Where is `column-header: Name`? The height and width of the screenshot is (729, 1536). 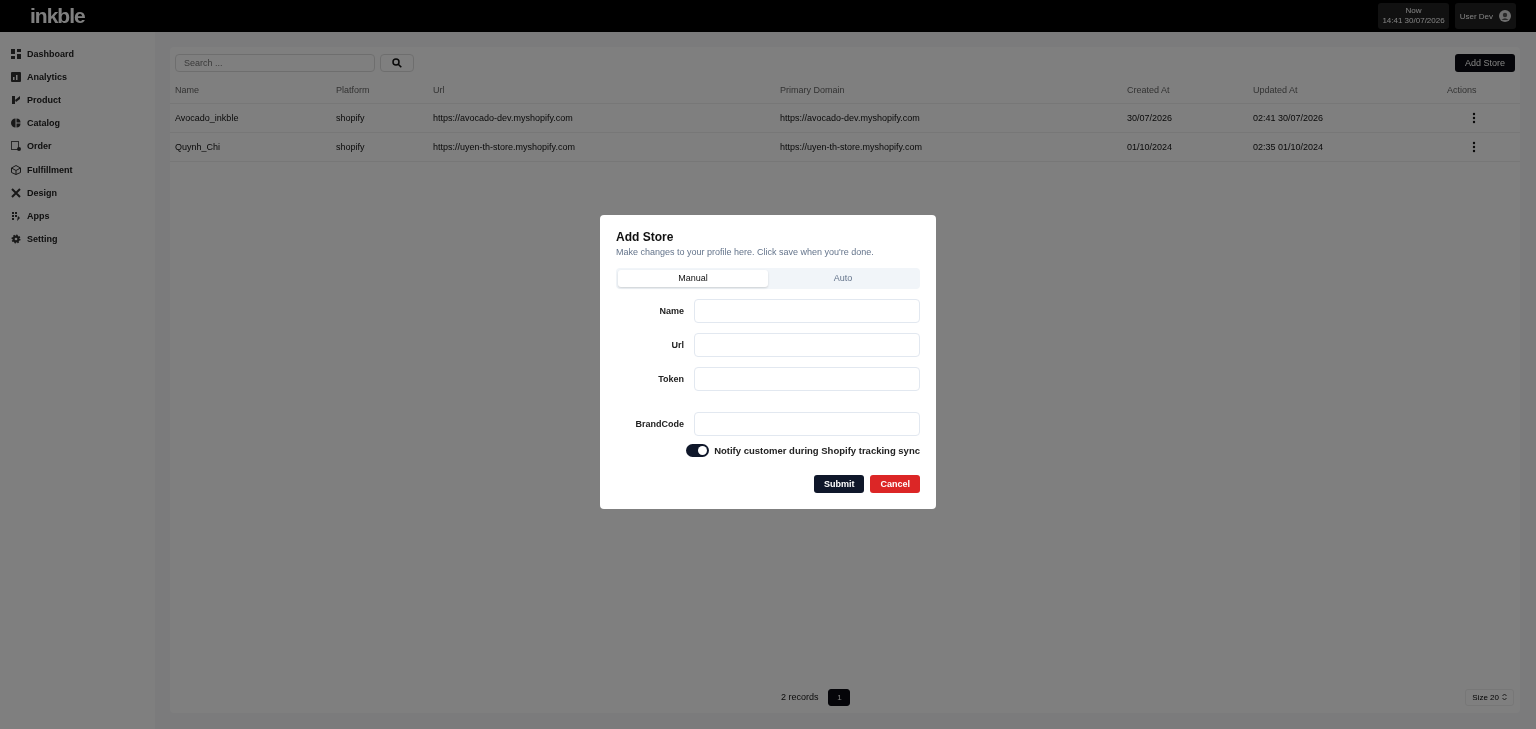 column-header: Name is located at coordinates (187, 90).